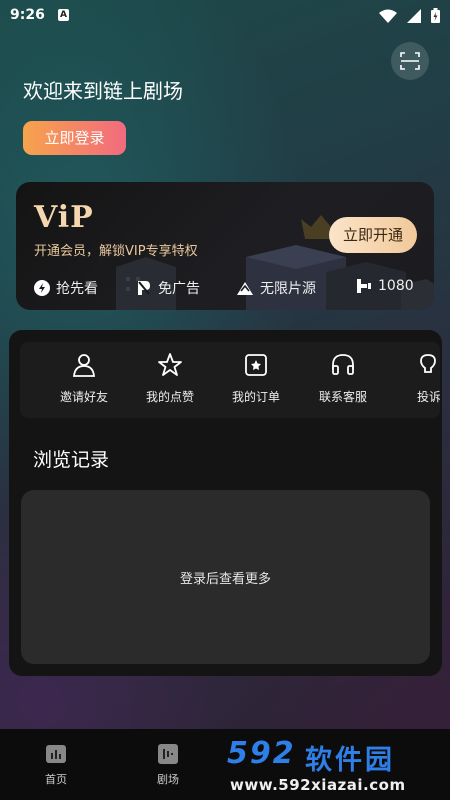 The height and width of the screenshot is (800, 450). What do you see at coordinates (342, 397) in the screenshot?
I see `quick-label: 联系客服` at bounding box center [342, 397].